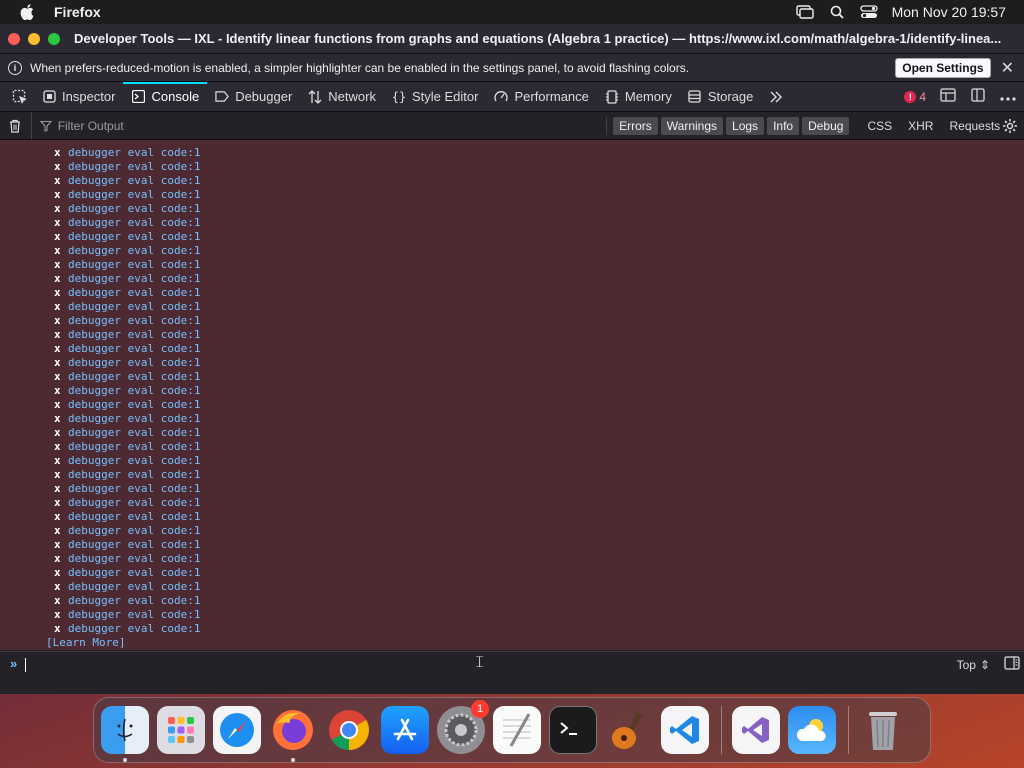  Describe the element at coordinates (349, 730) in the screenshot. I see `dock-app-chrome` at that location.